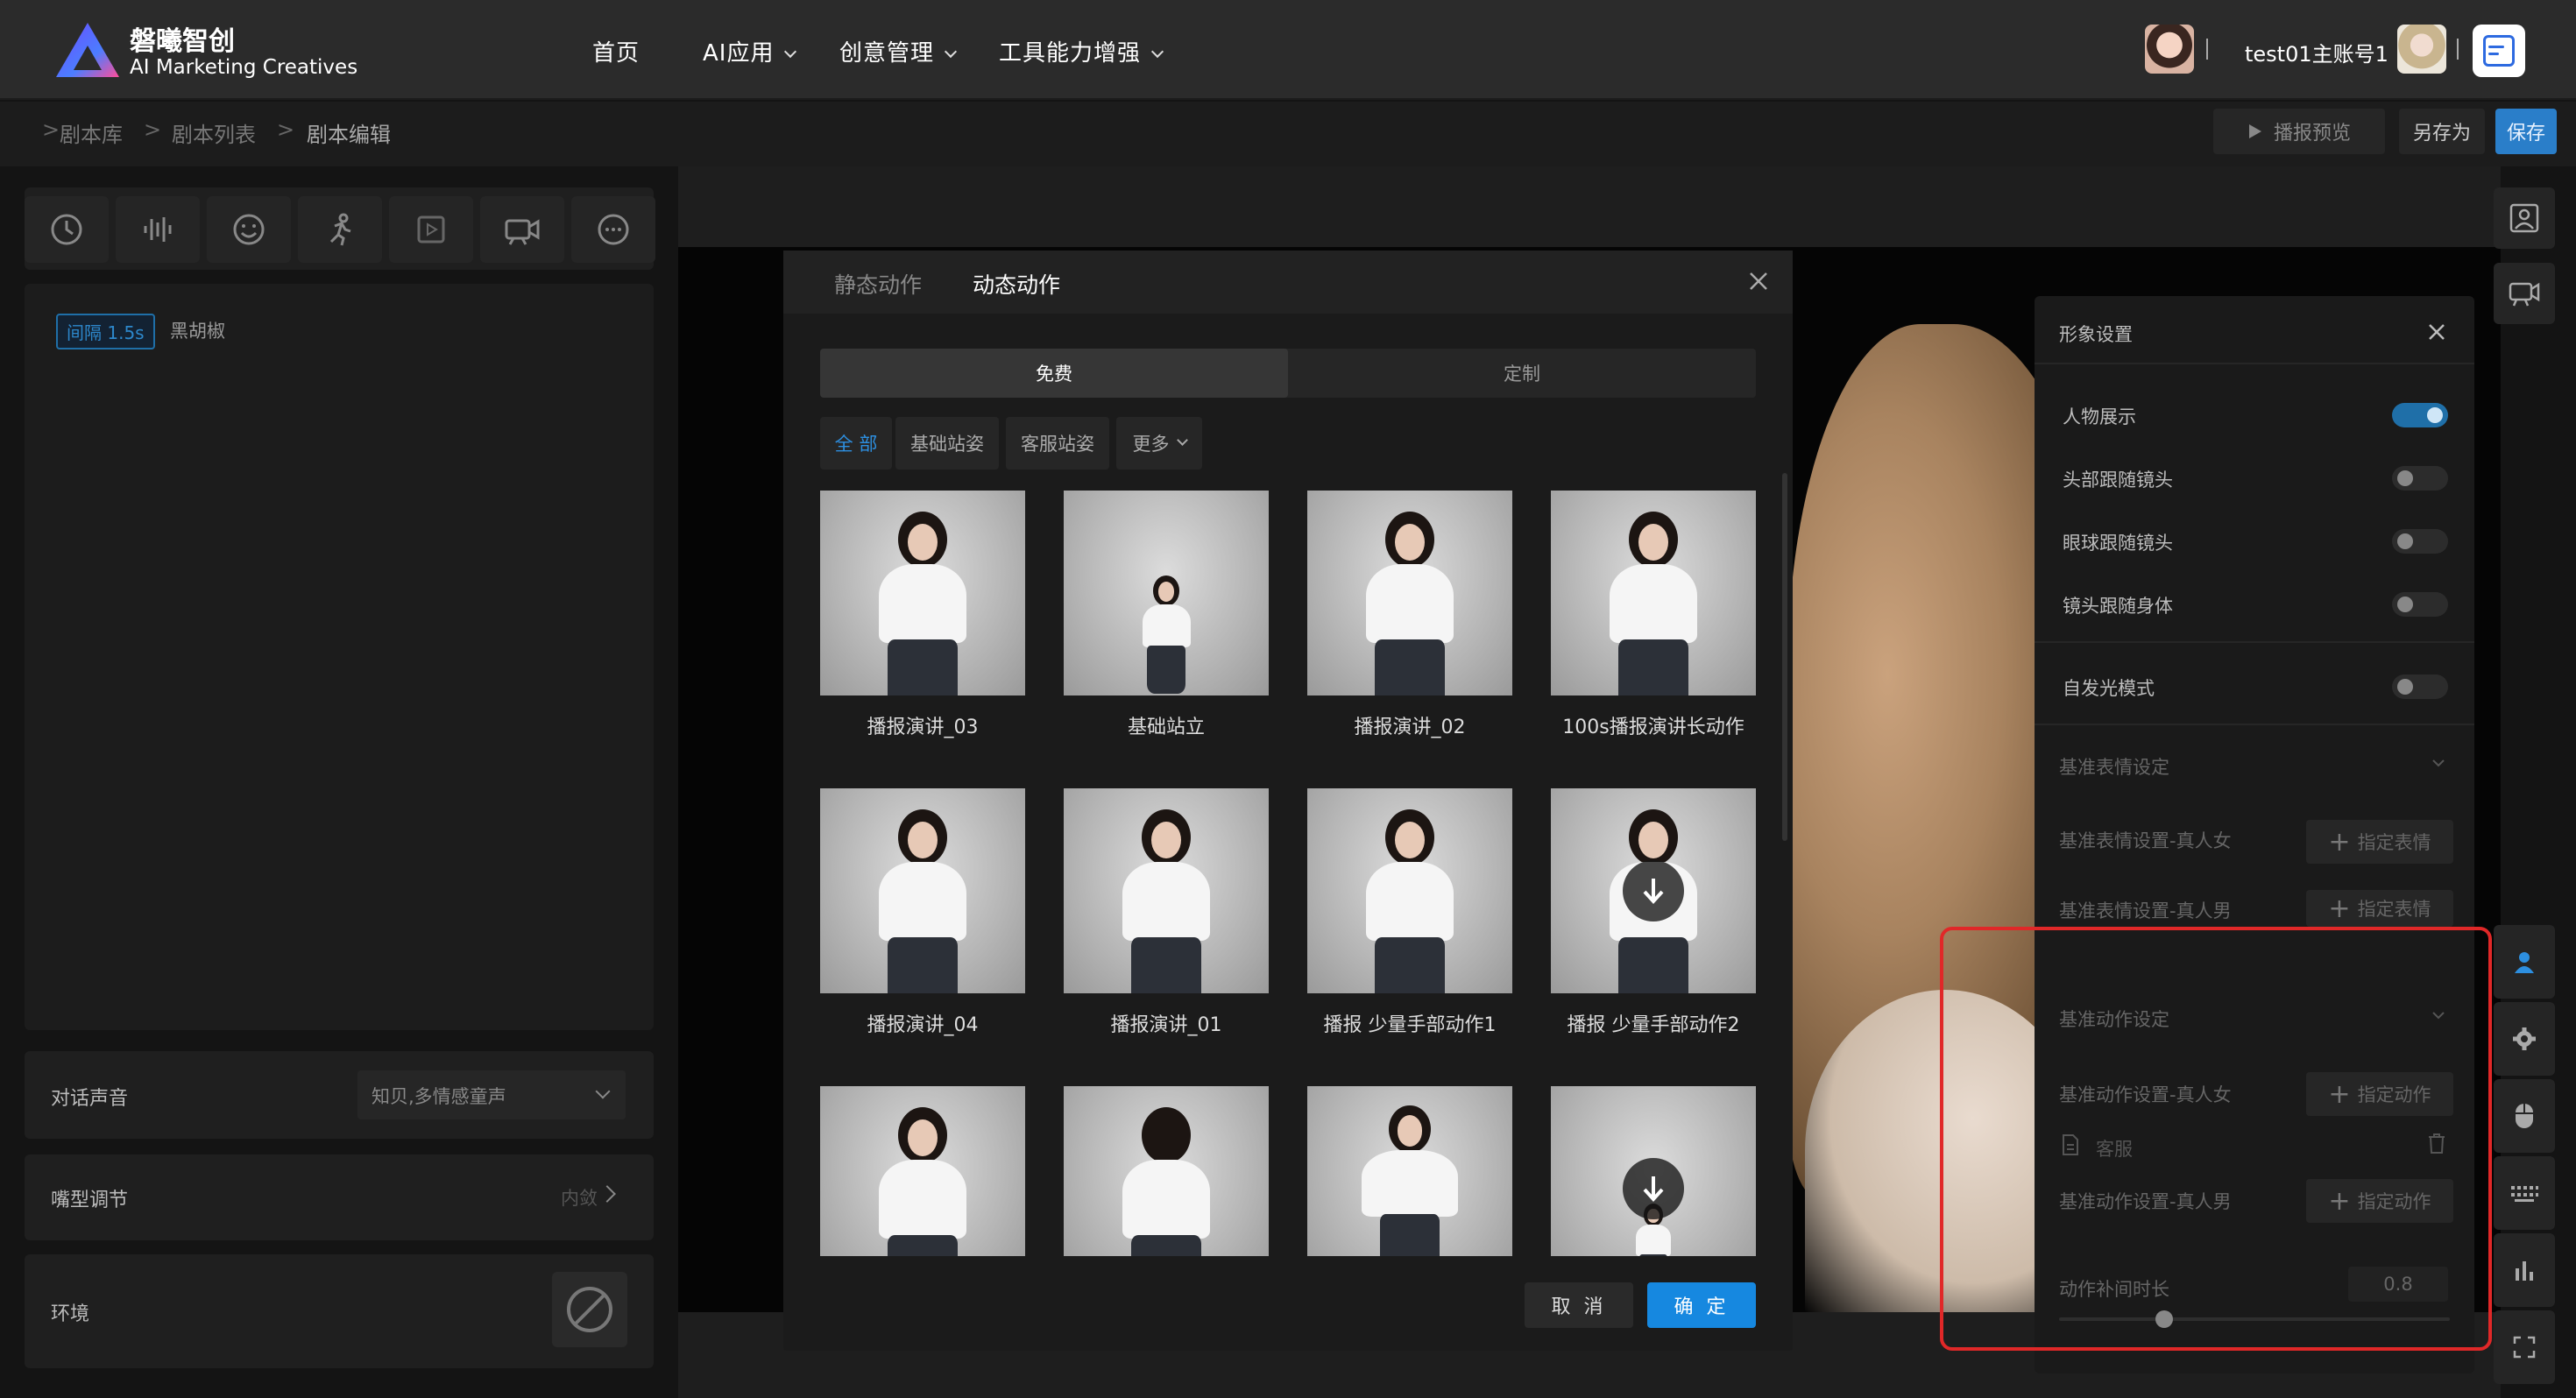 This screenshot has width=2576, height=1398. I want to click on glow-mode-toggle, so click(2420, 686).